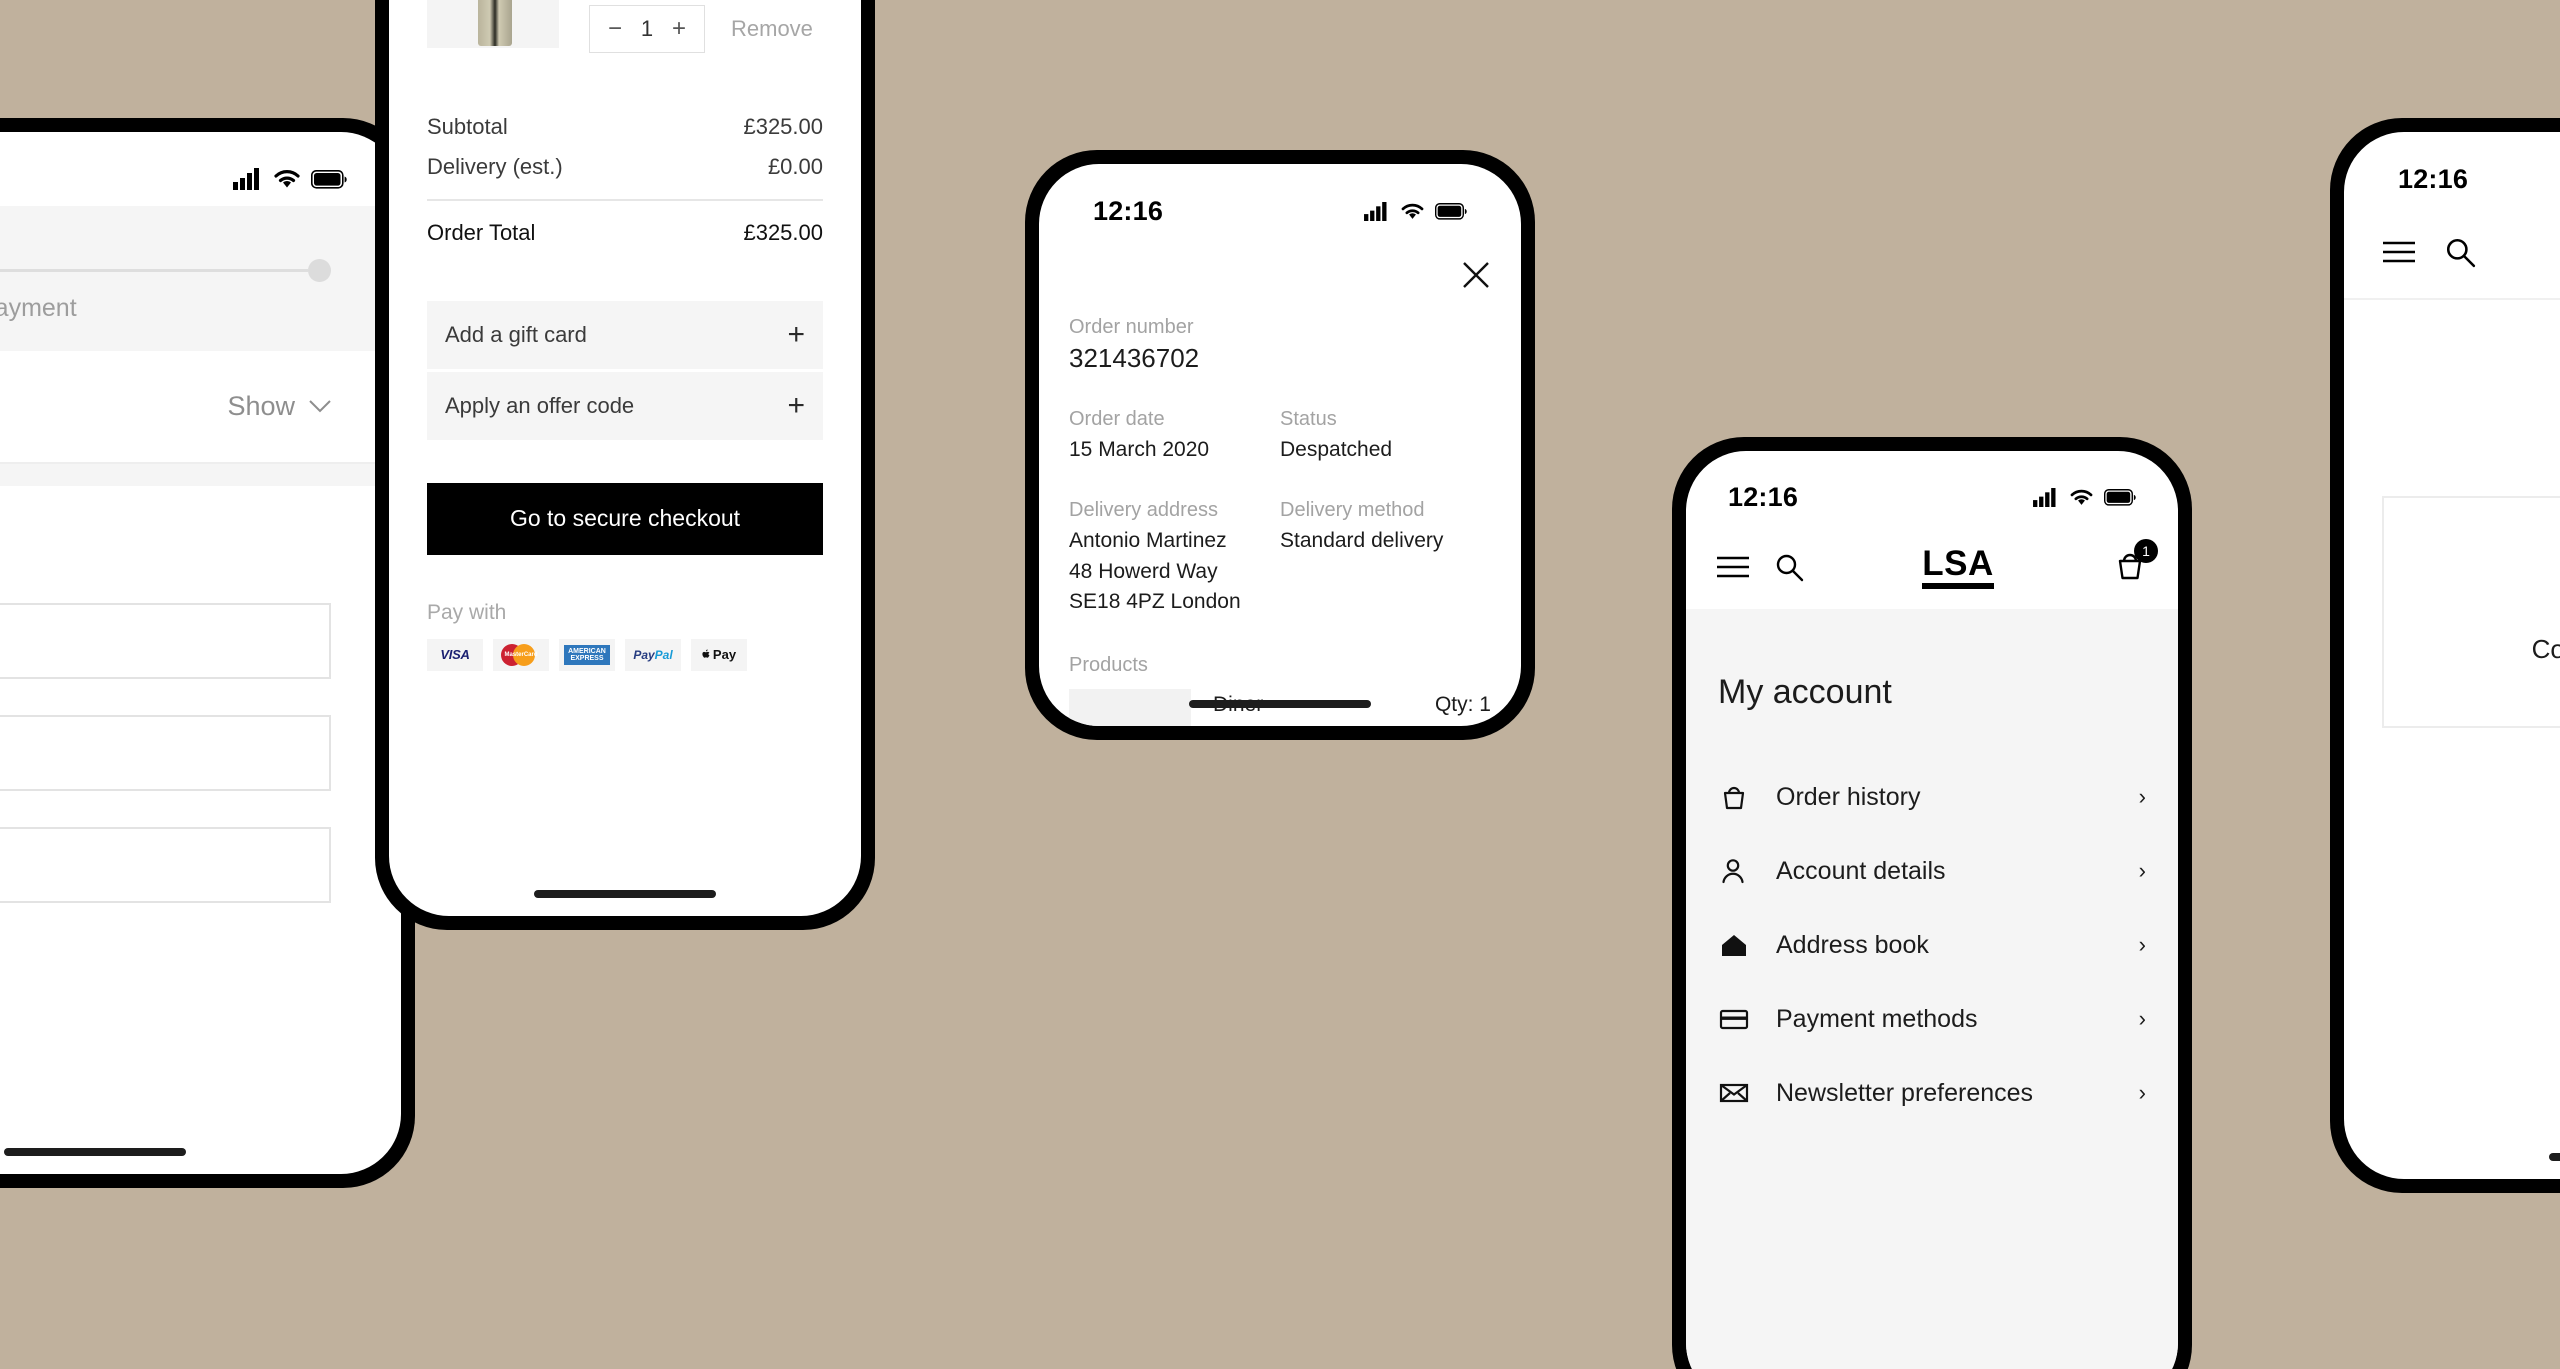 The image size is (2560, 1369). What do you see at coordinates (1877, 1018) in the screenshot?
I see `account-item-label: Payment methods` at bounding box center [1877, 1018].